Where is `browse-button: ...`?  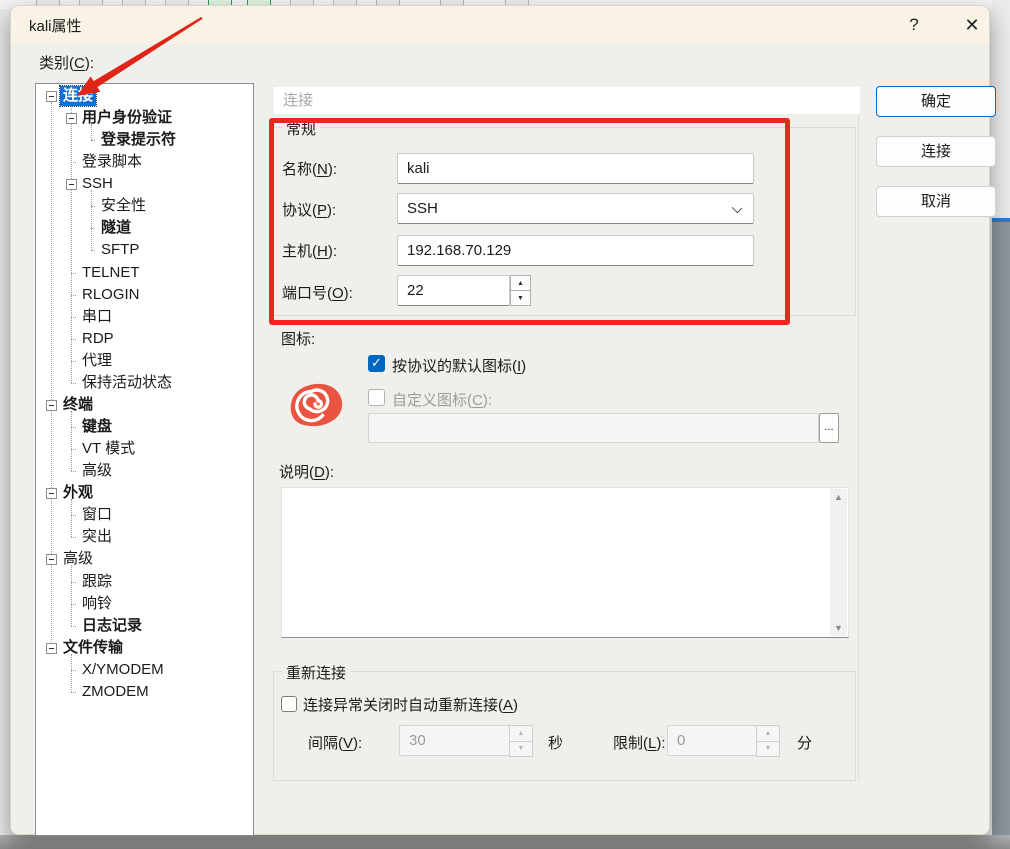
browse-button: ... is located at coordinates (829, 428).